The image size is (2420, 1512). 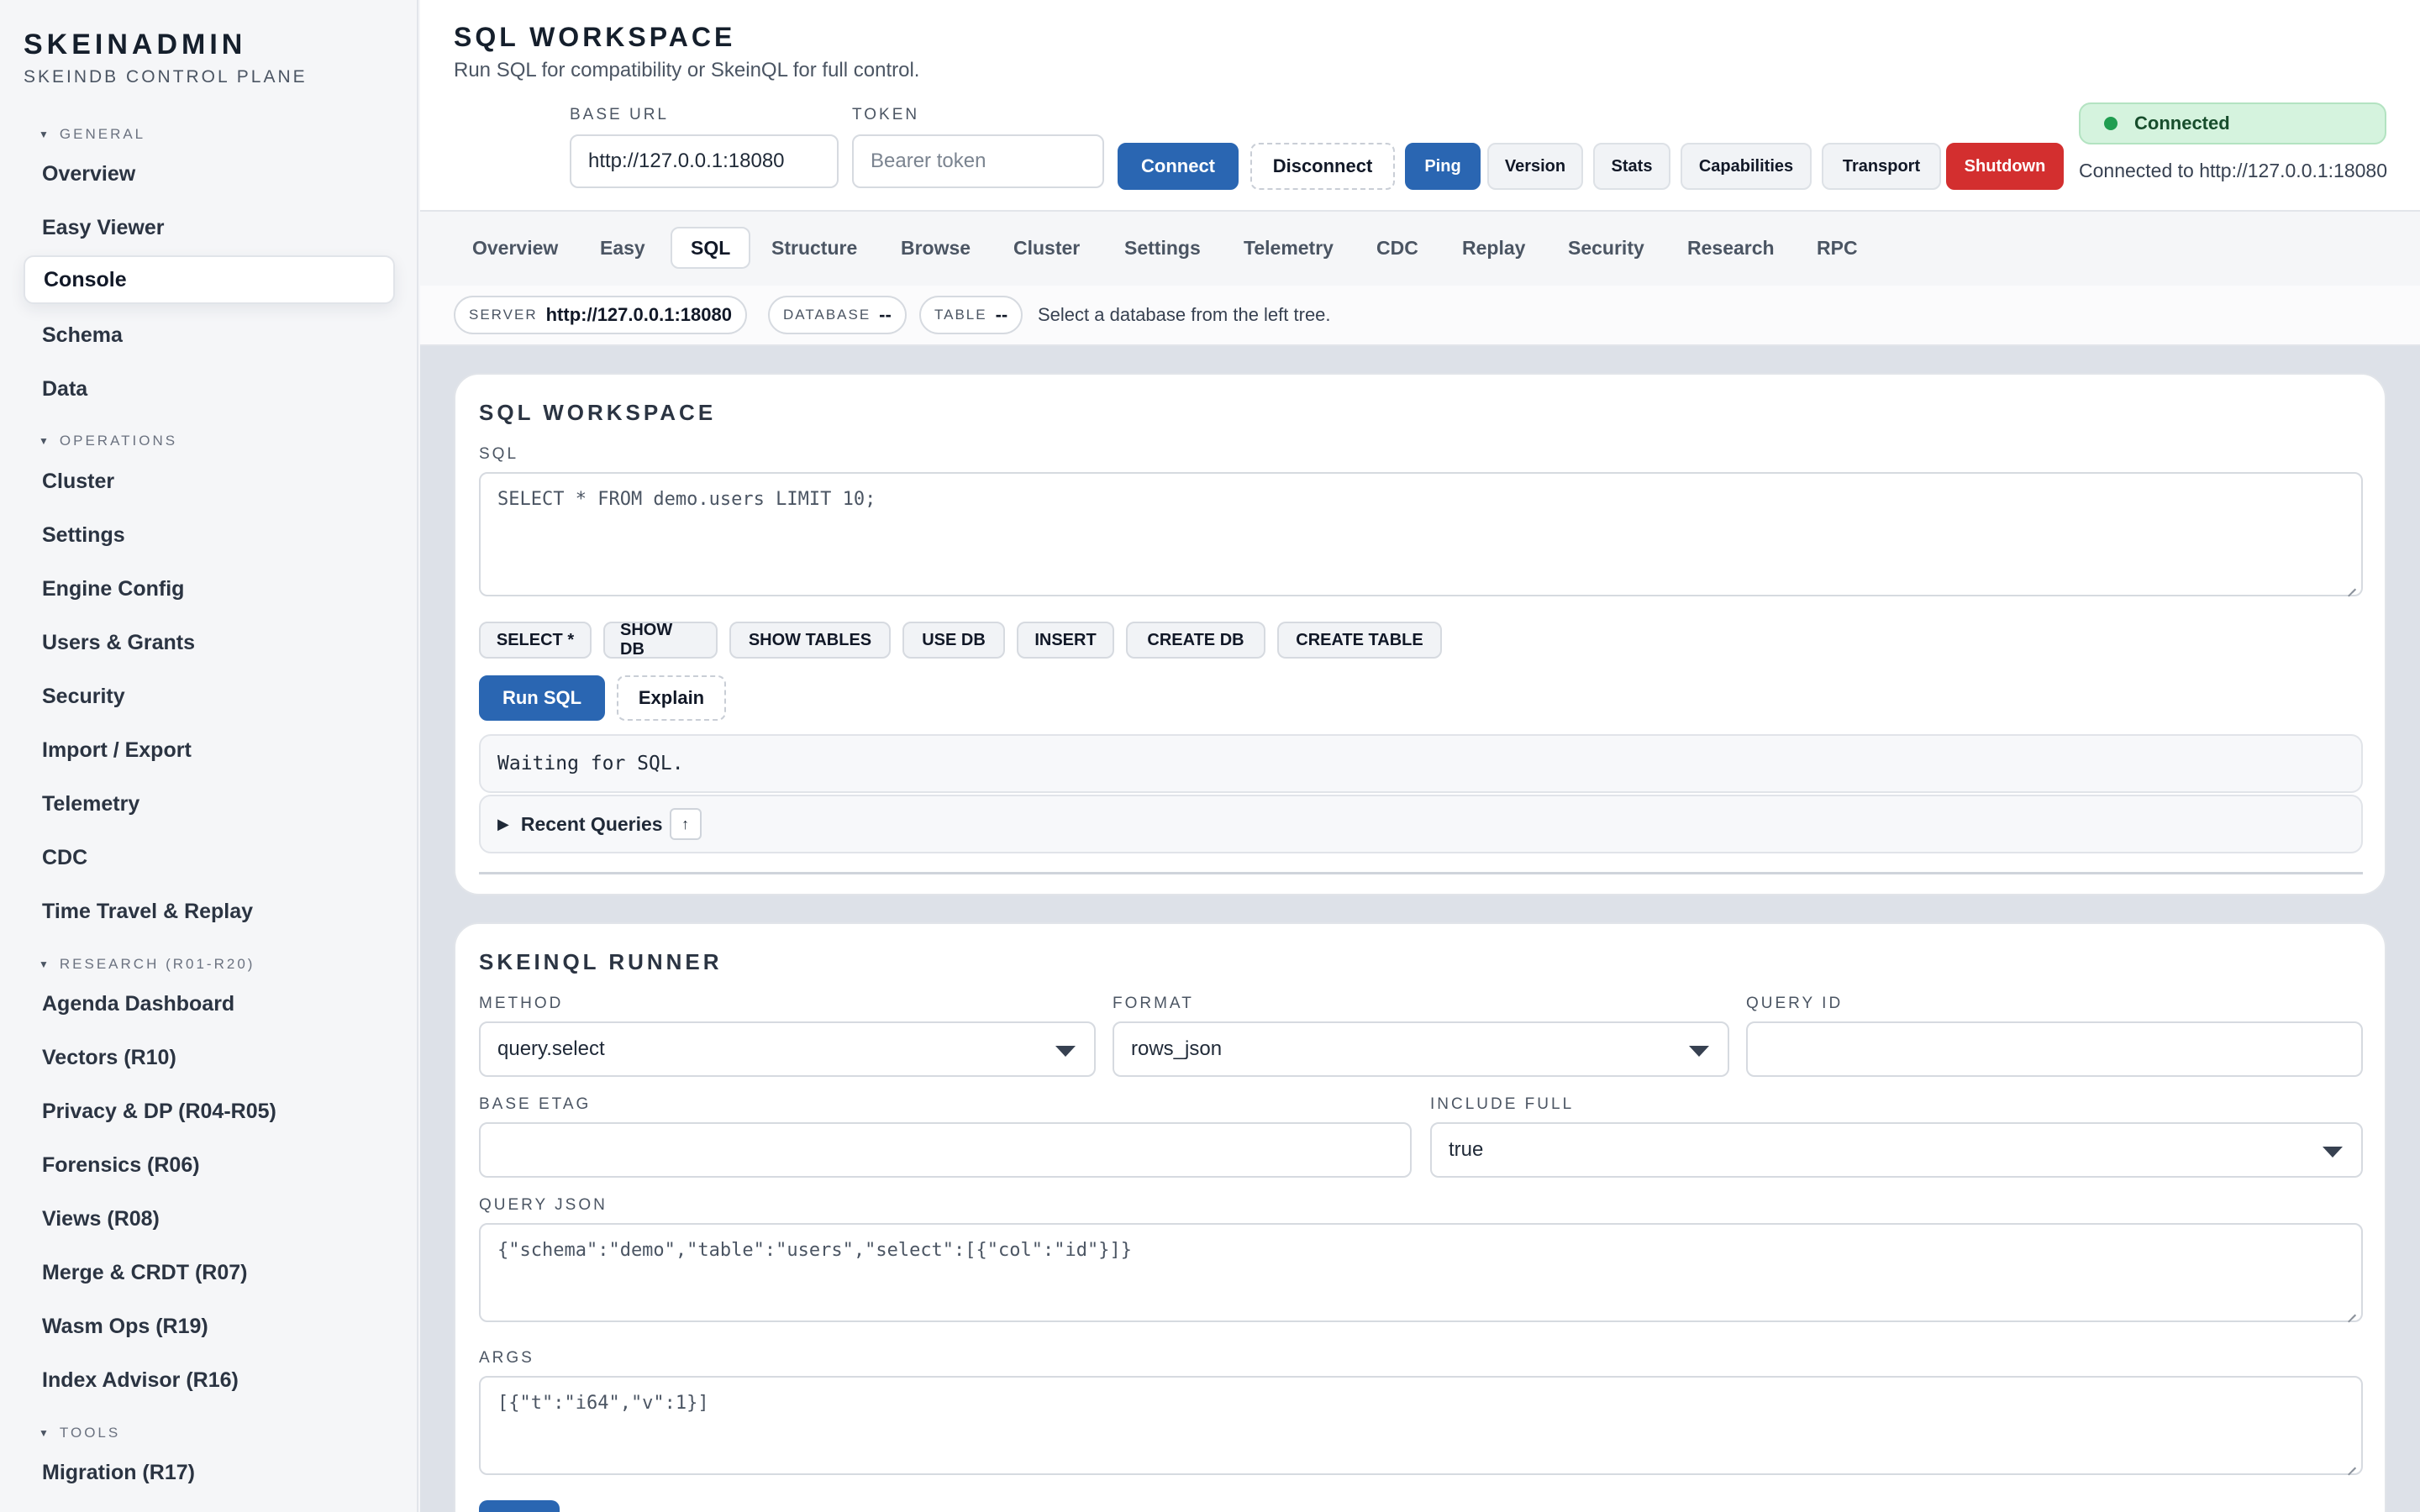 What do you see at coordinates (704, 161) in the screenshot?
I see `base-url-input: http://127.0.0.1:18080` at bounding box center [704, 161].